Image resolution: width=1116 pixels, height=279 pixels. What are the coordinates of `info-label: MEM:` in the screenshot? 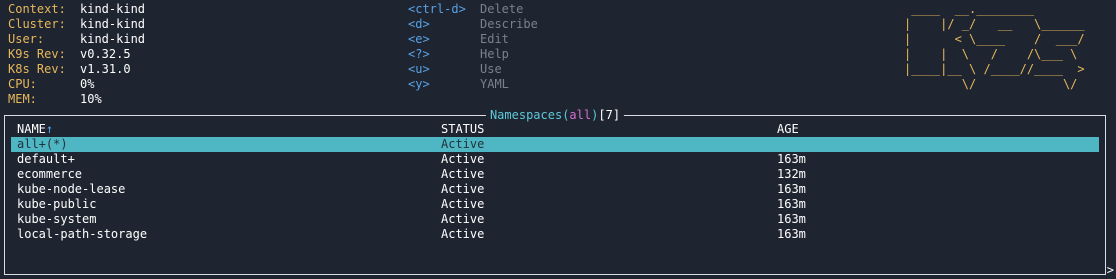 It's located at (22, 99).